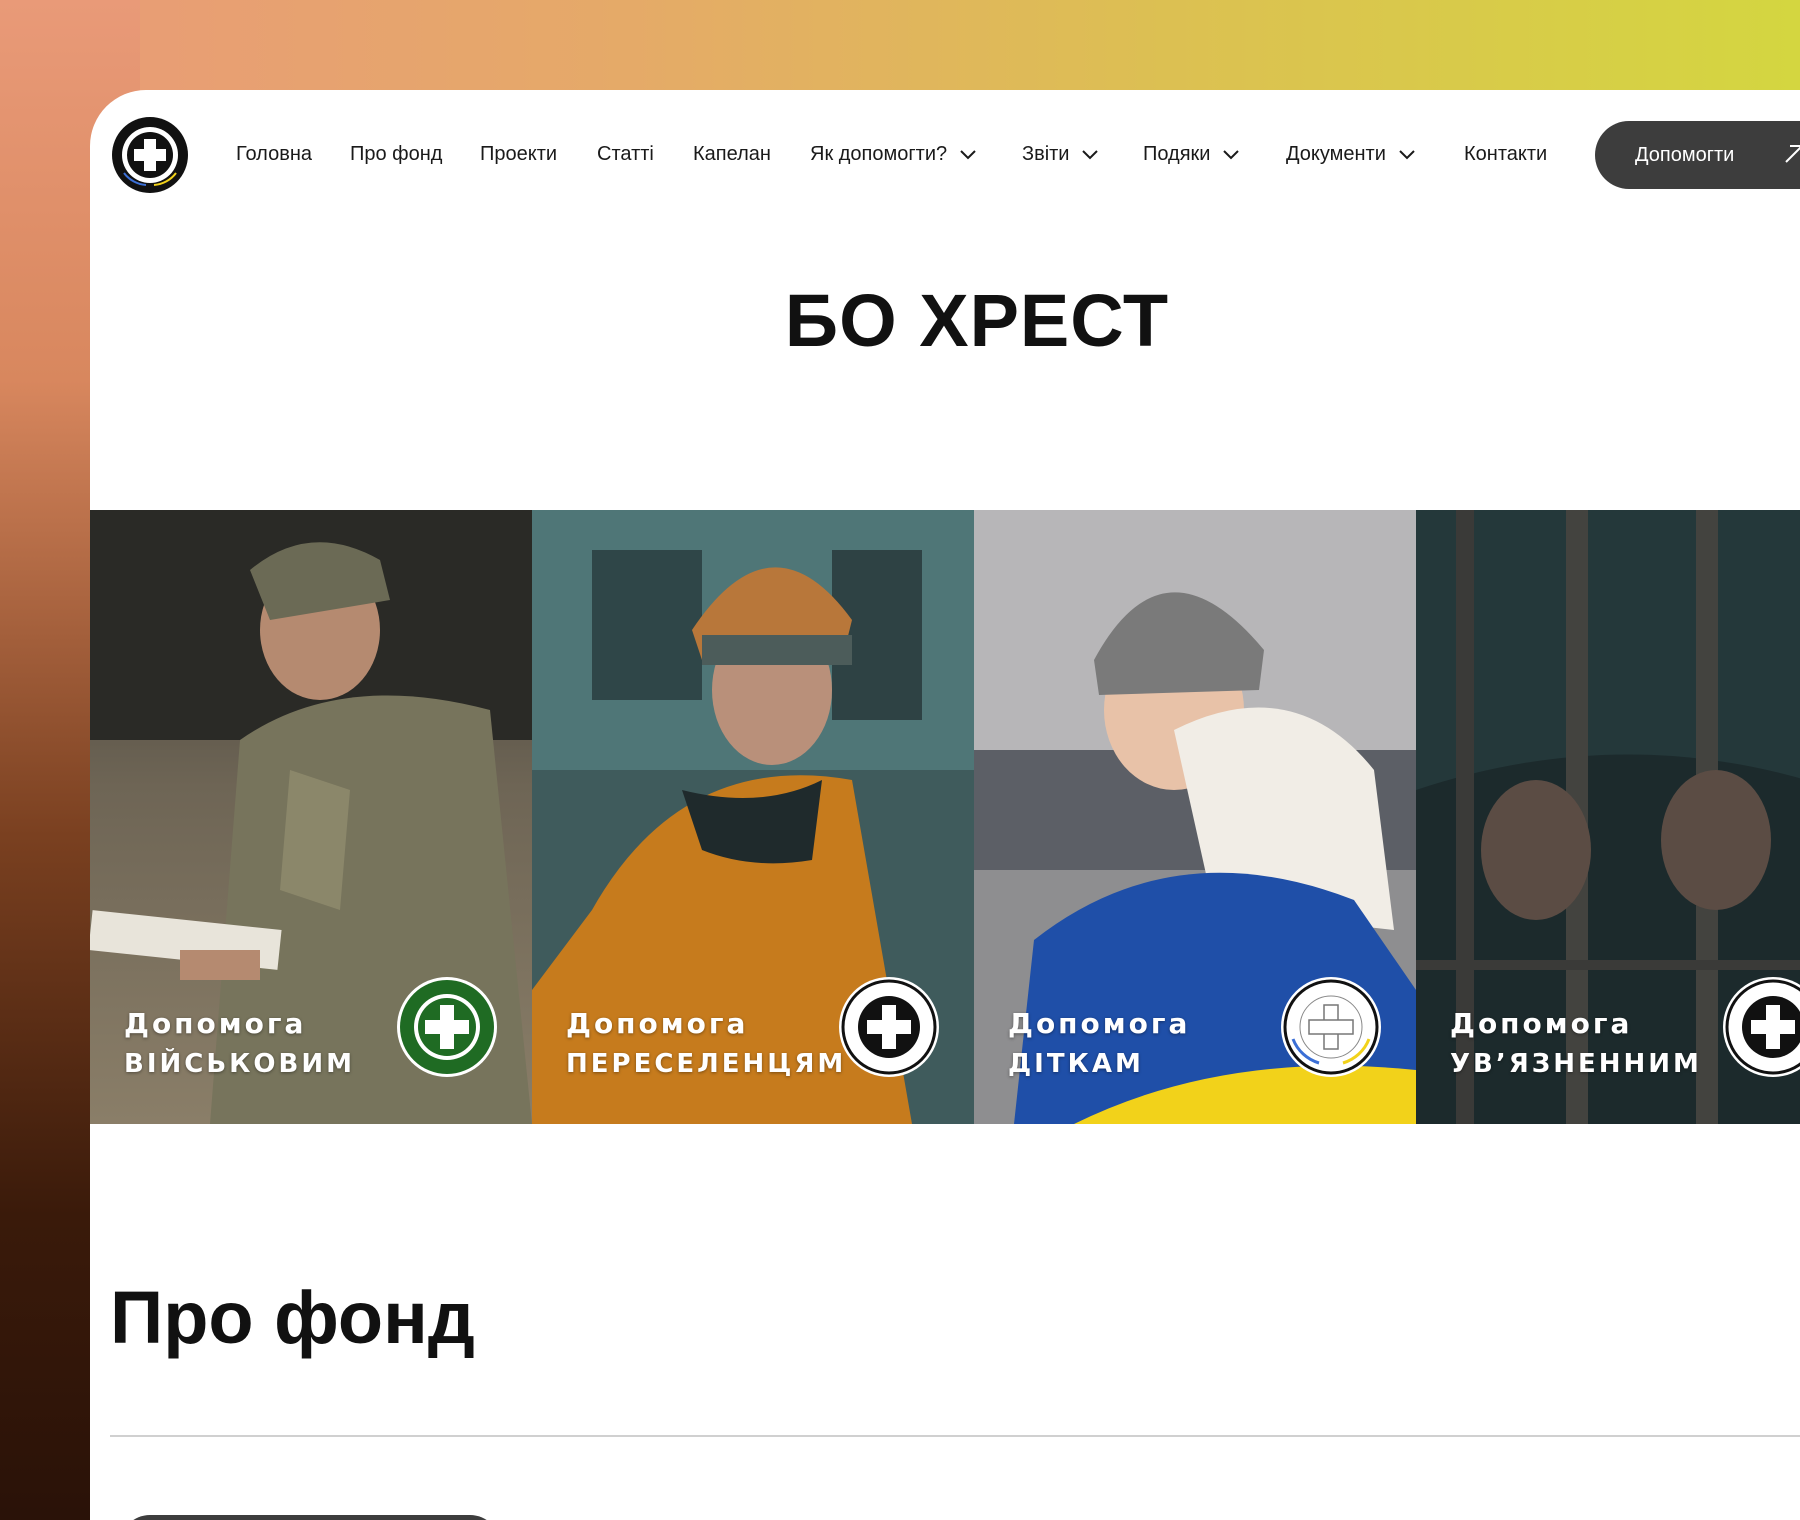  What do you see at coordinates (955, 1436) in the screenshot?
I see `section-divider` at bounding box center [955, 1436].